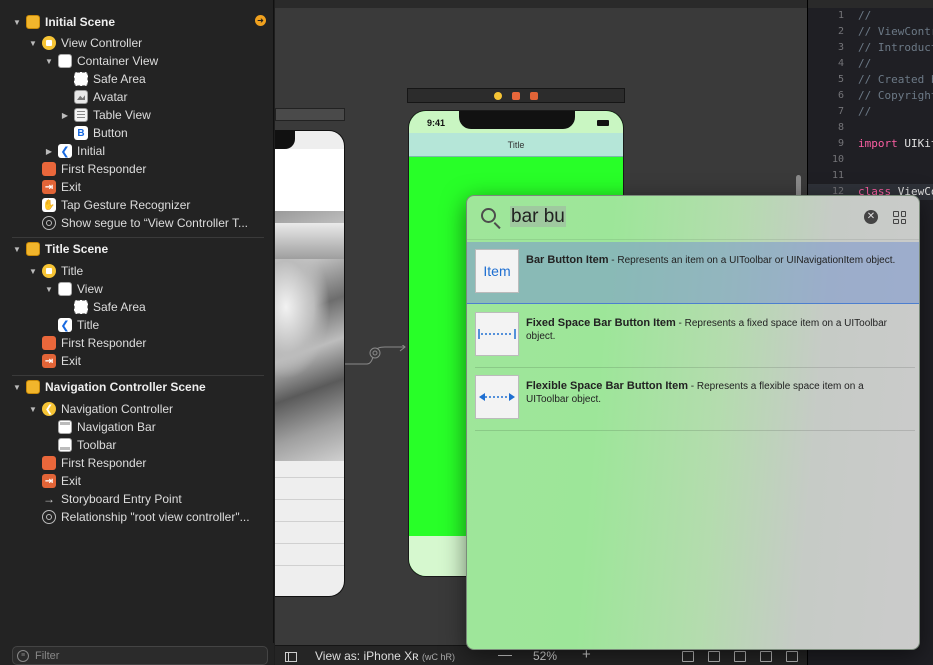 The width and height of the screenshot is (933, 665). Describe the element at coordinates (49, 343) in the screenshot. I see `resp-icon` at that location.